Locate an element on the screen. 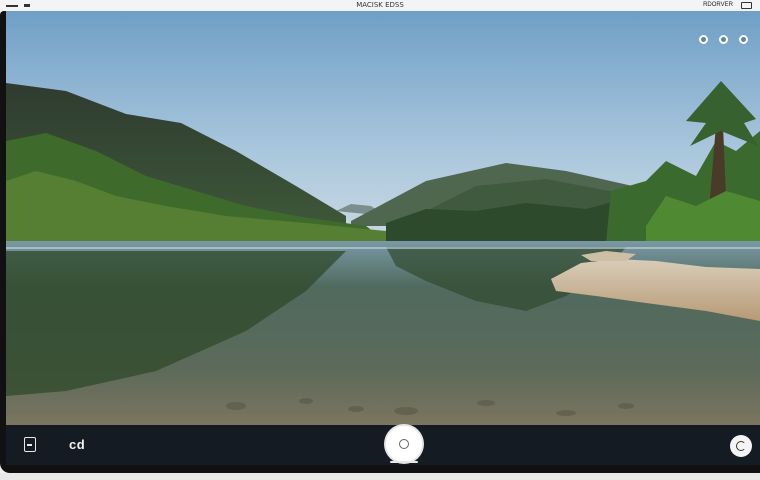  timer-icon is located at coordinates (723, 39).